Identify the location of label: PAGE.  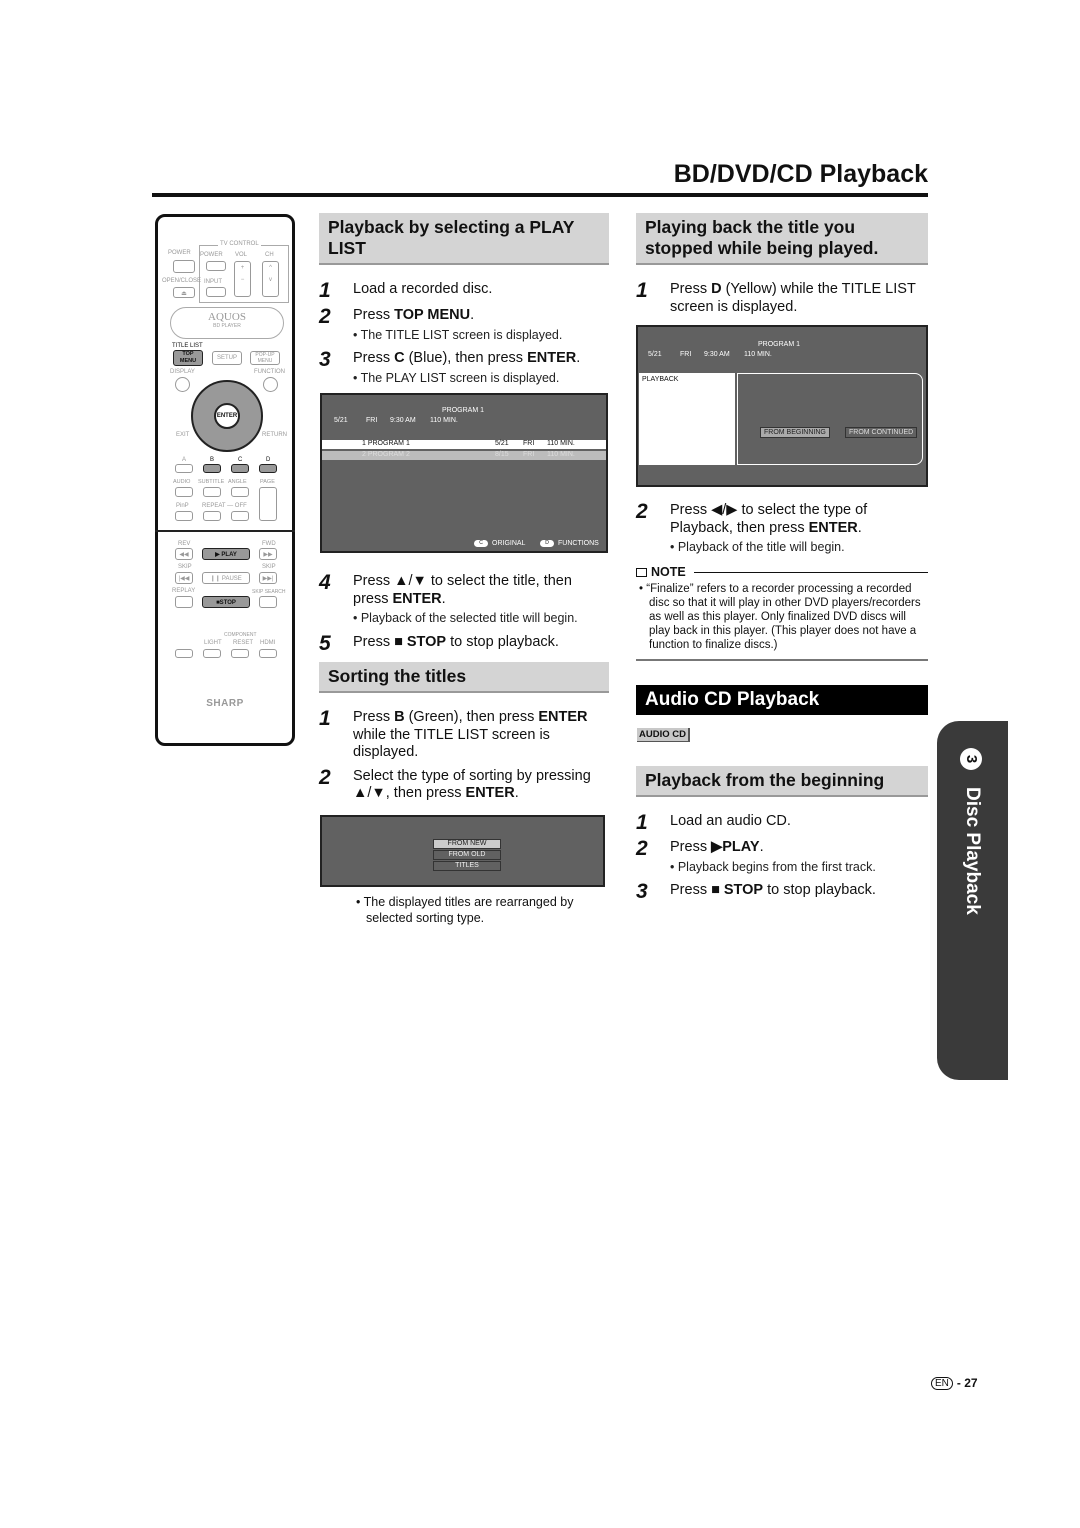
(267, 482).